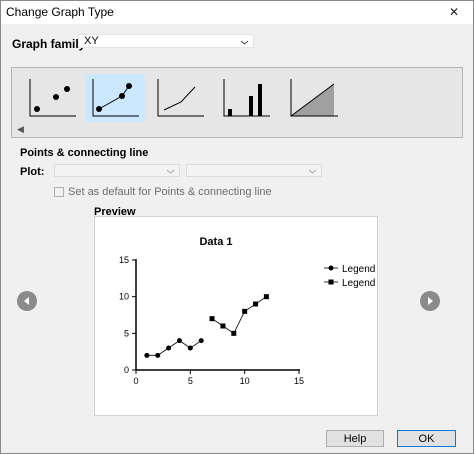 Image resolution: width=474 pixels, height=454 pixels. Describe the element at coordinates (180, 98) in the screenshot. I see `line-graph-icon` at that location.